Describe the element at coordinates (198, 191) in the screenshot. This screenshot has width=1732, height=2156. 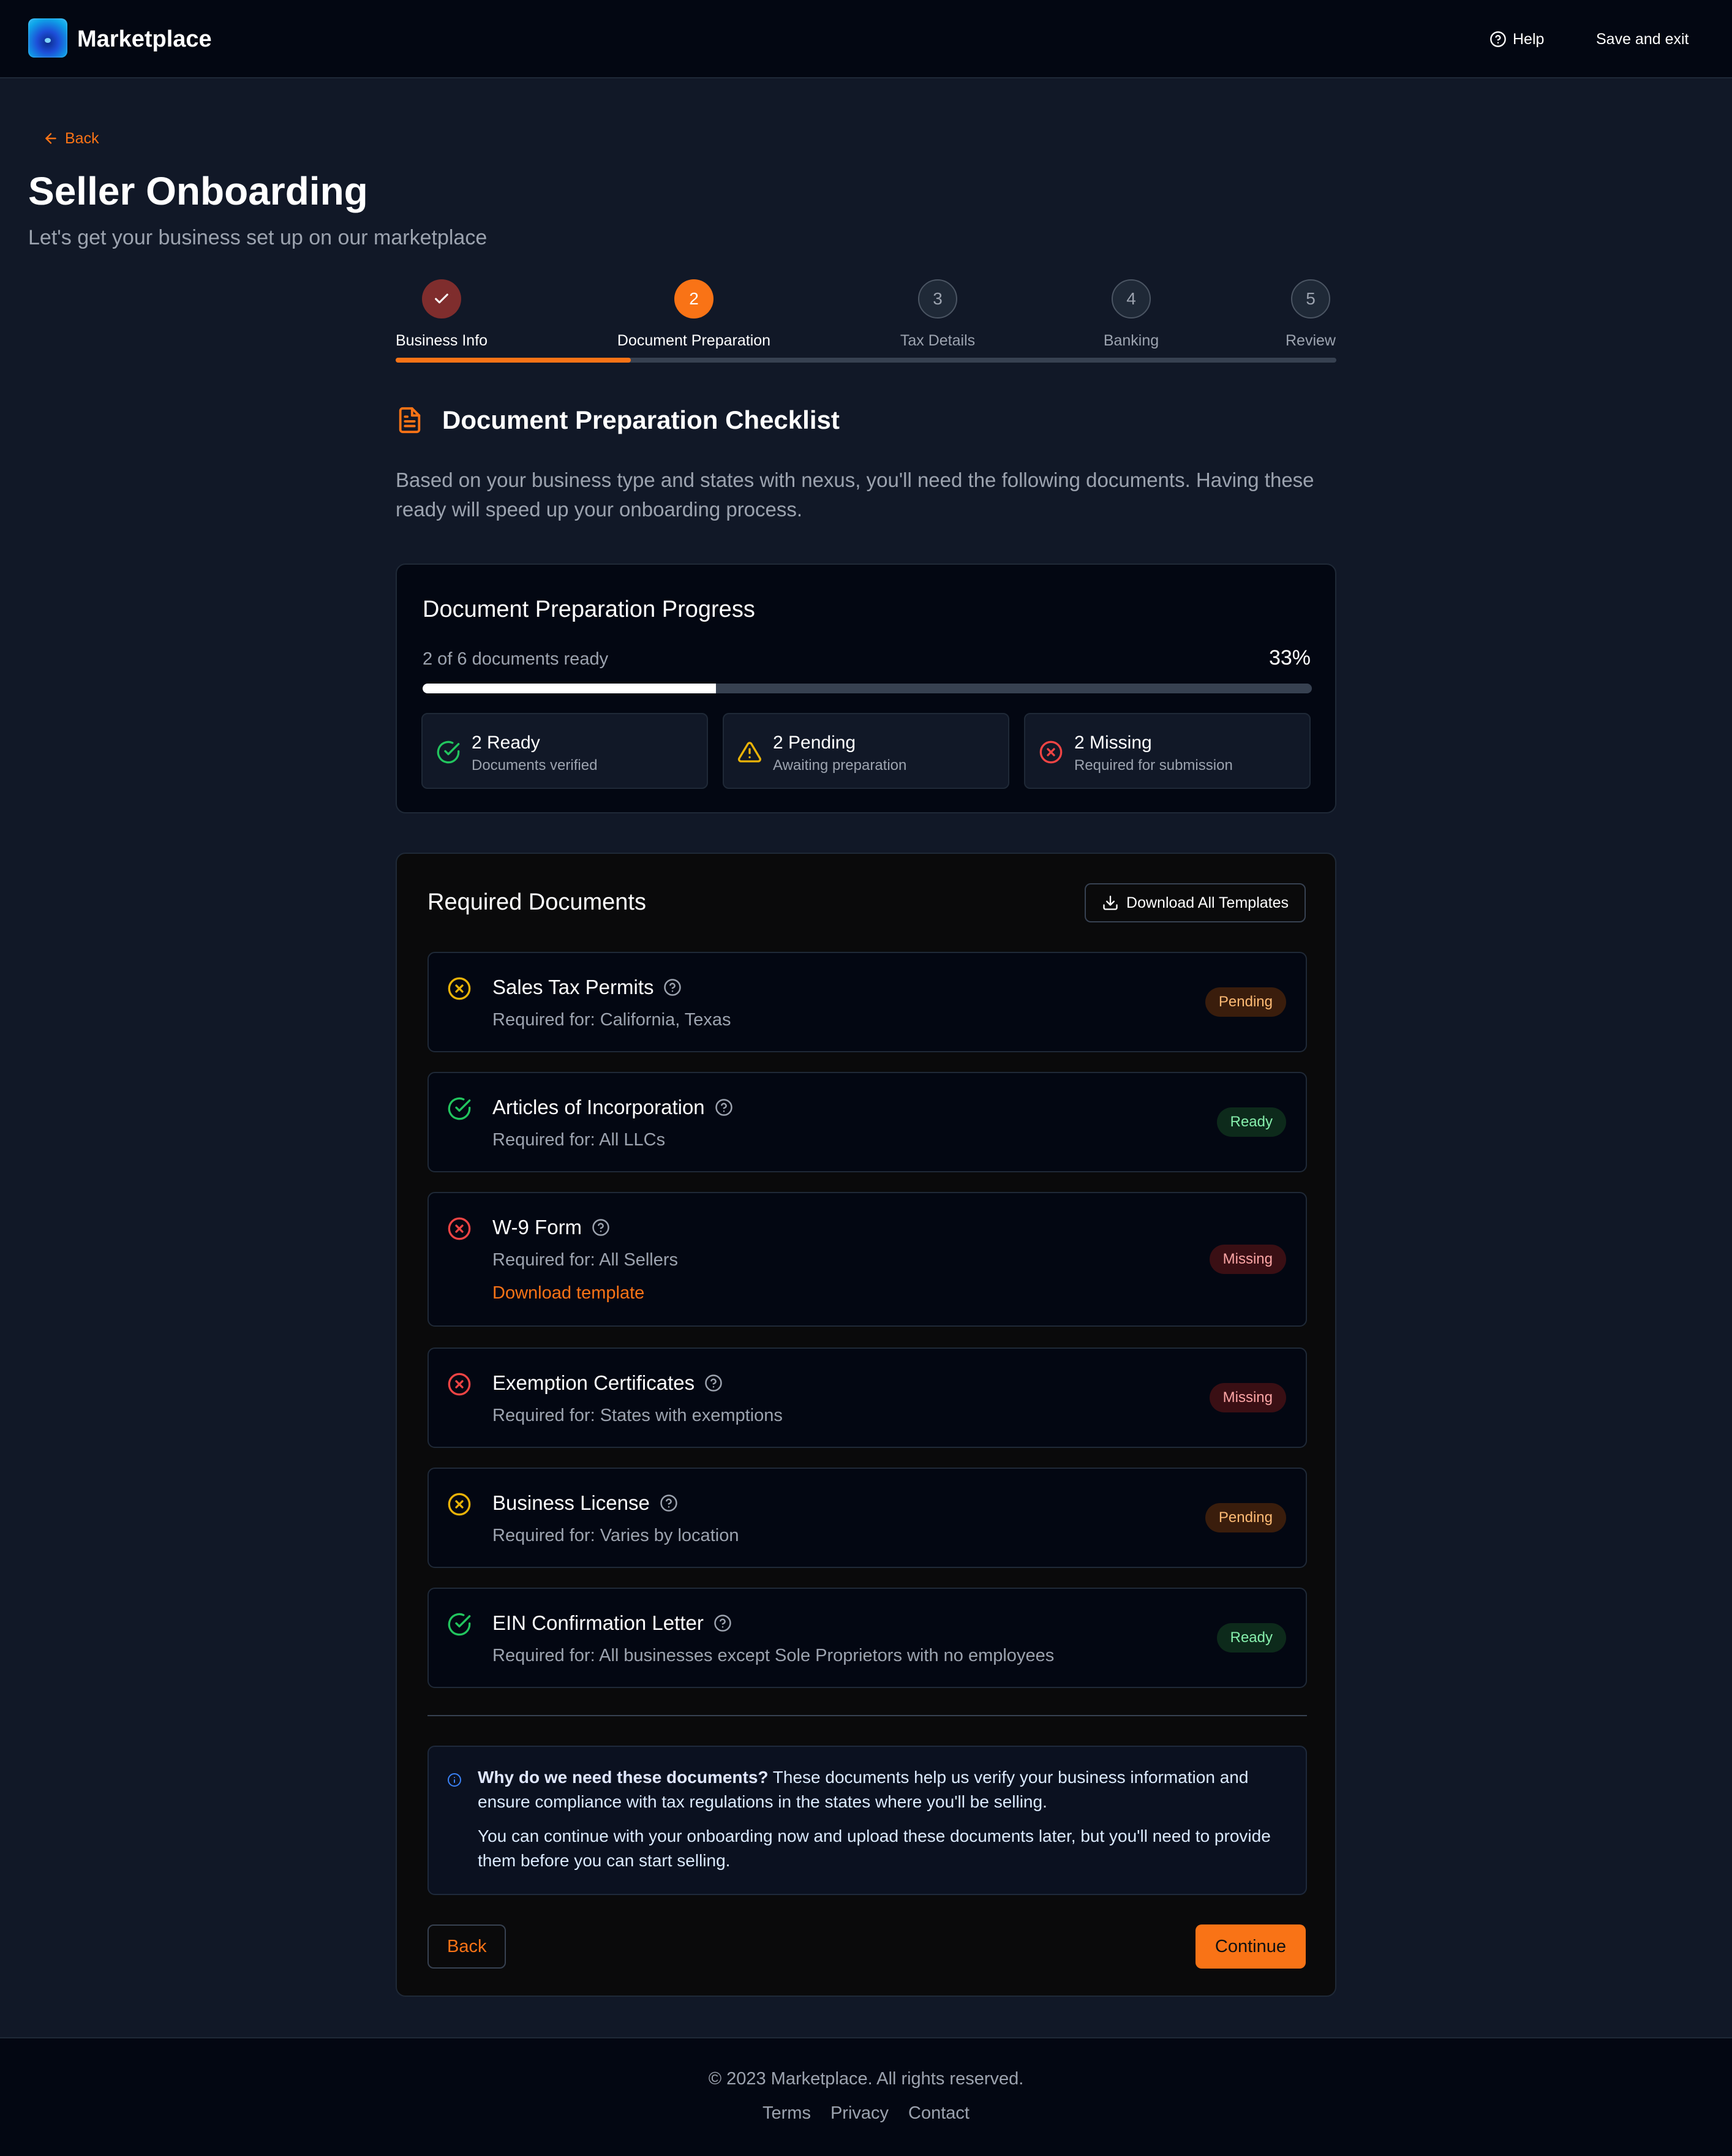
I see `page-title: Seller Onboarding` at that location.